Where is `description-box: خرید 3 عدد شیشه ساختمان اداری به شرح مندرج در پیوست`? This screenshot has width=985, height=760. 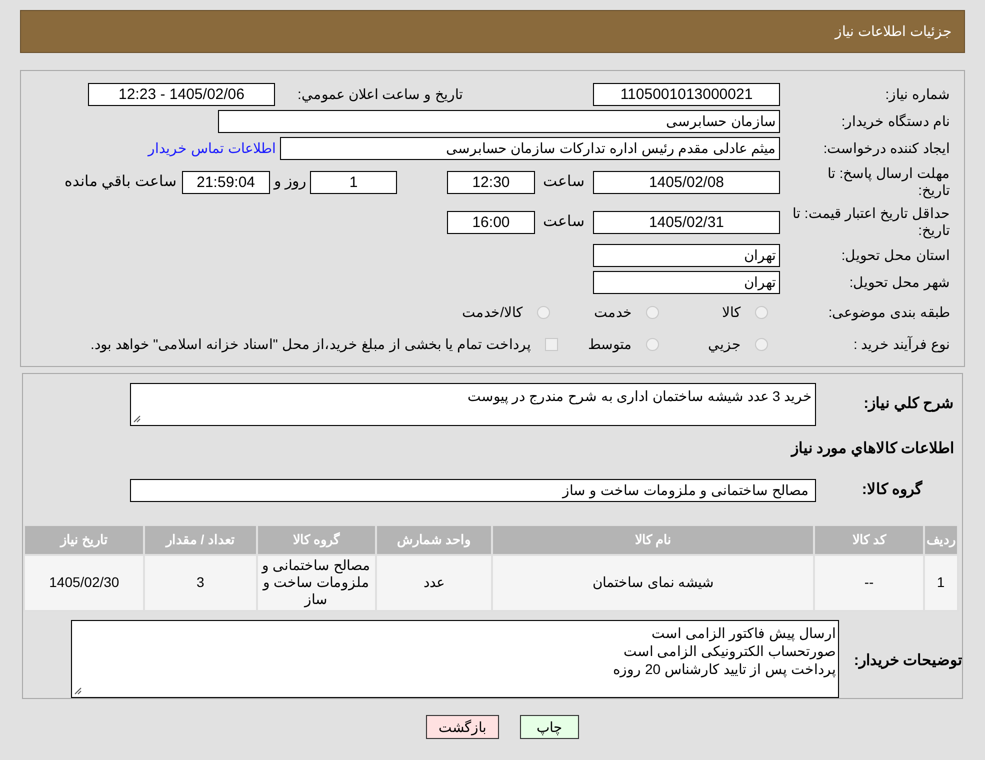 description-box: خرید 3 عدد شیشه ساختمان اداری به شرح مندرج در پیوست is located at coordinates (473, 404).